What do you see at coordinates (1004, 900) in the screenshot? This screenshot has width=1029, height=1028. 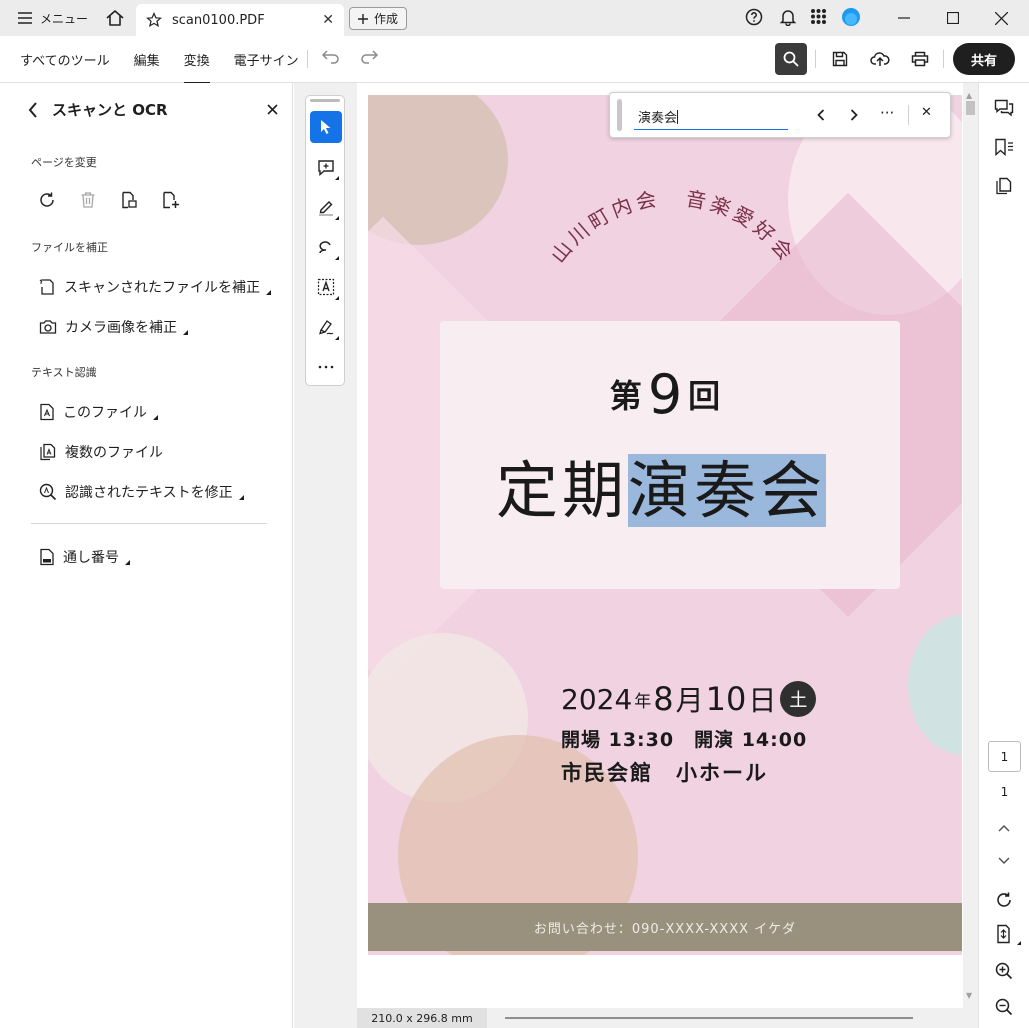 I see `refresh-button` at bounding box center [1004, 900].